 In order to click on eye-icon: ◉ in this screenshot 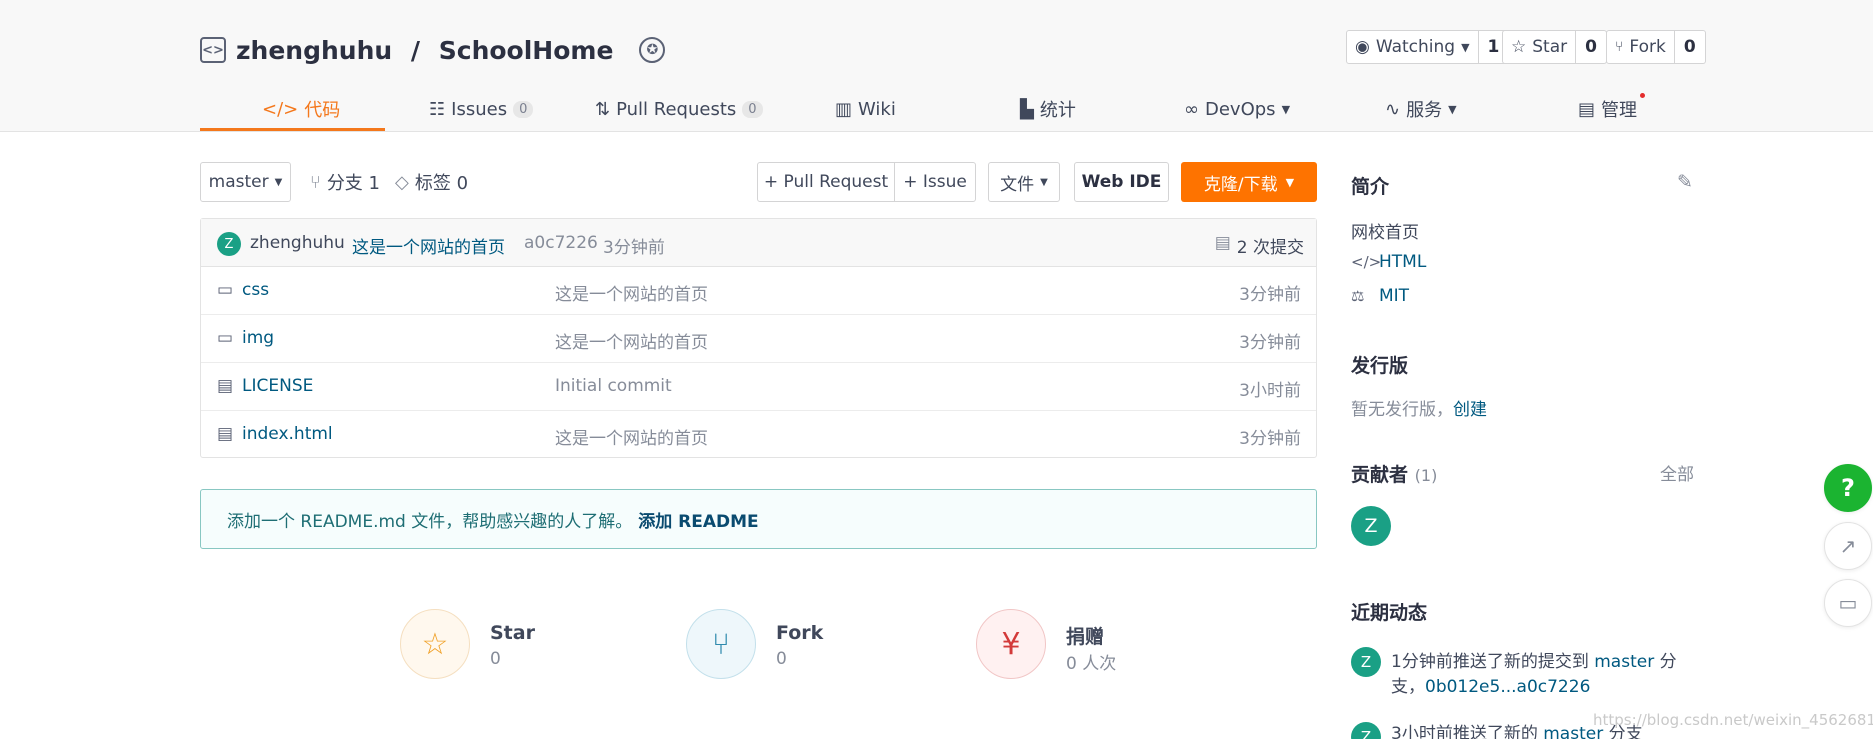, I will do `click(1362, 47)`.